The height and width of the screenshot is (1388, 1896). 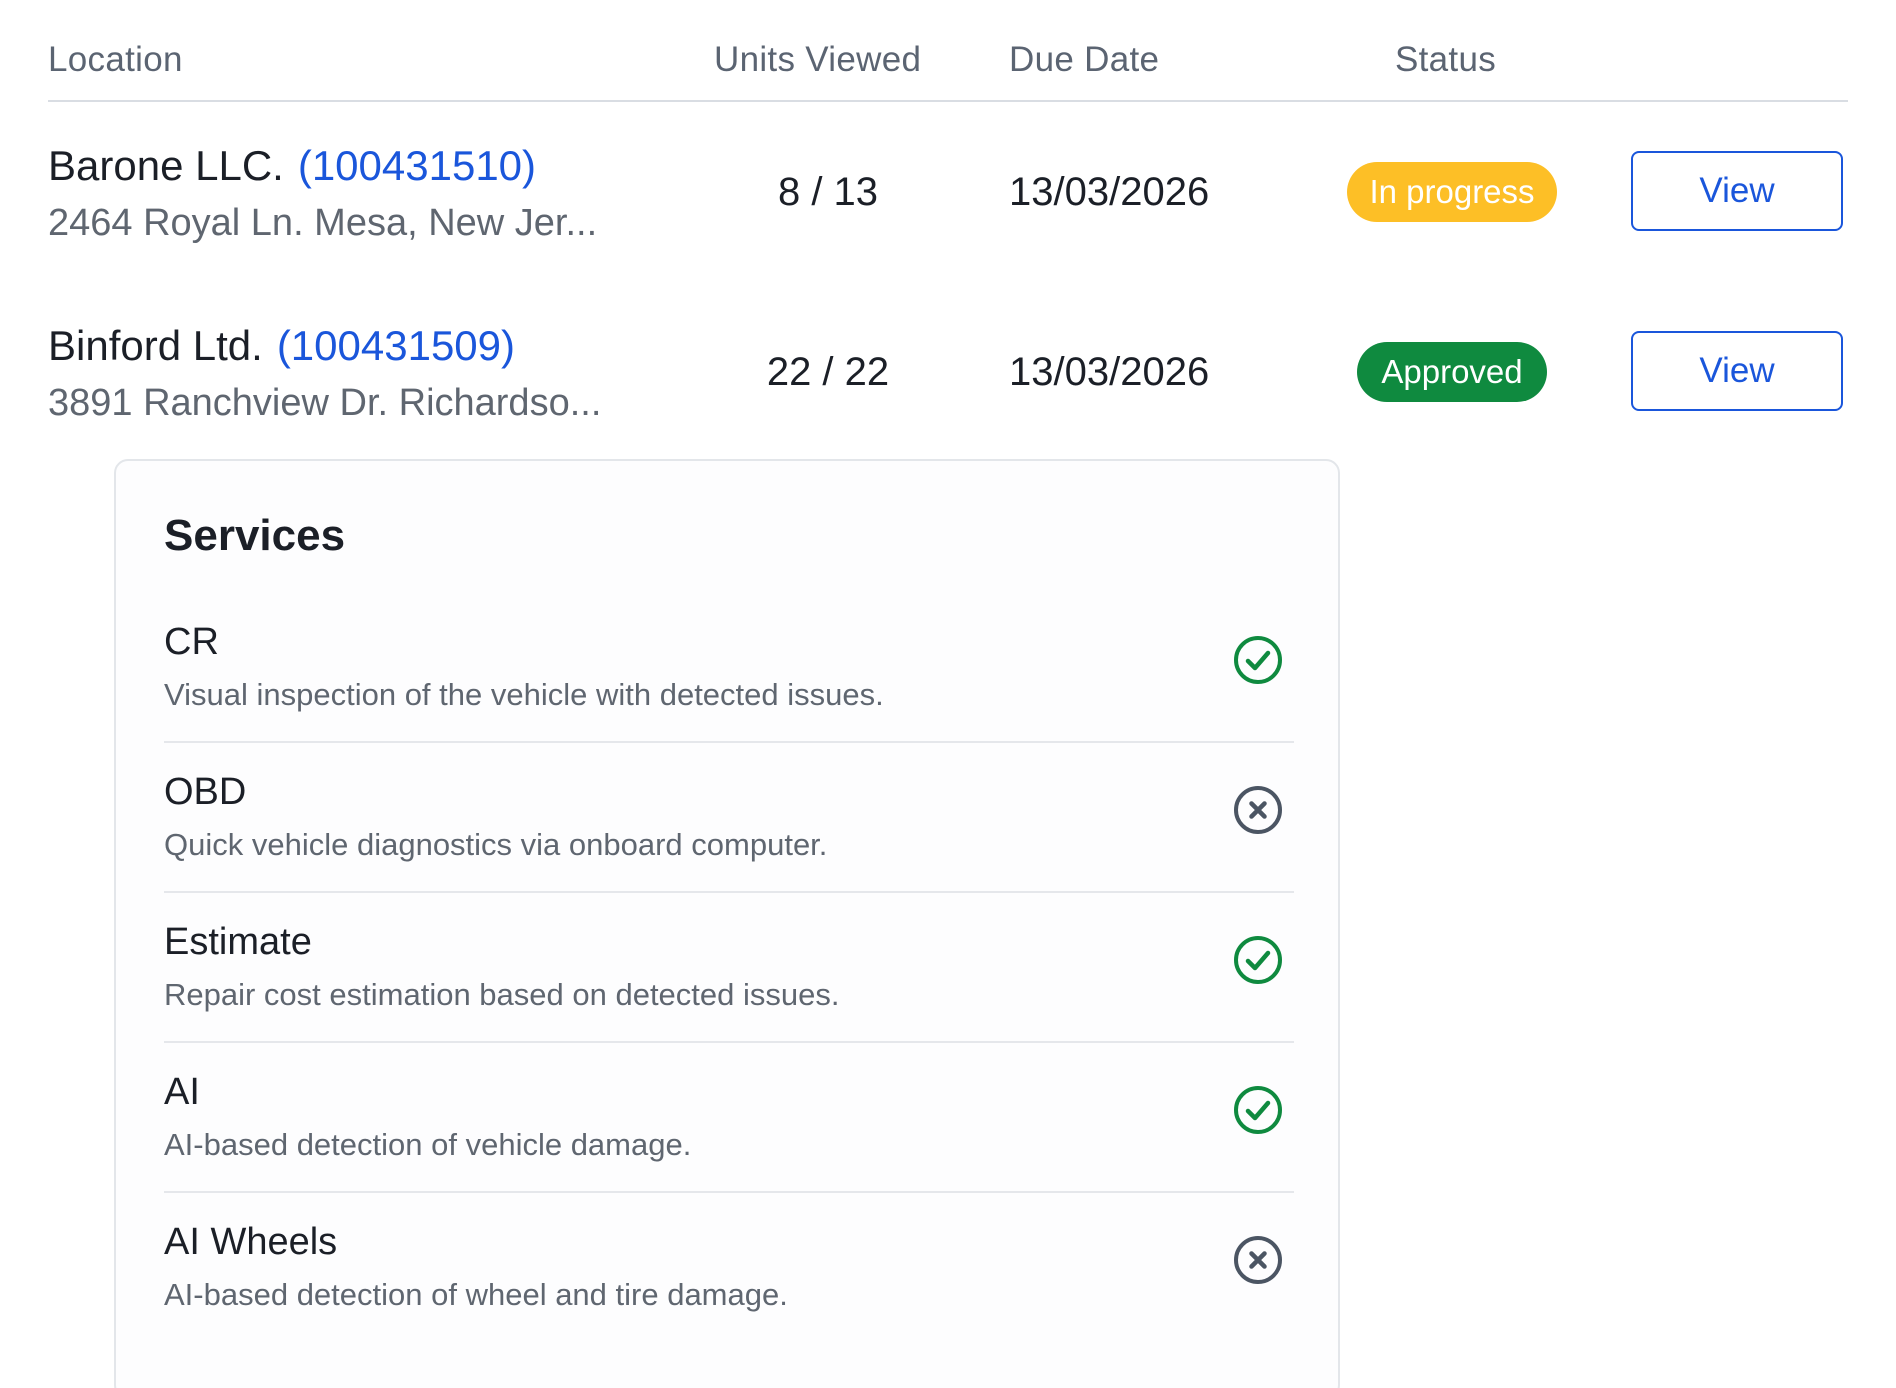 I want to click on location-title: Barone LLC., so click(x=166, y=165).